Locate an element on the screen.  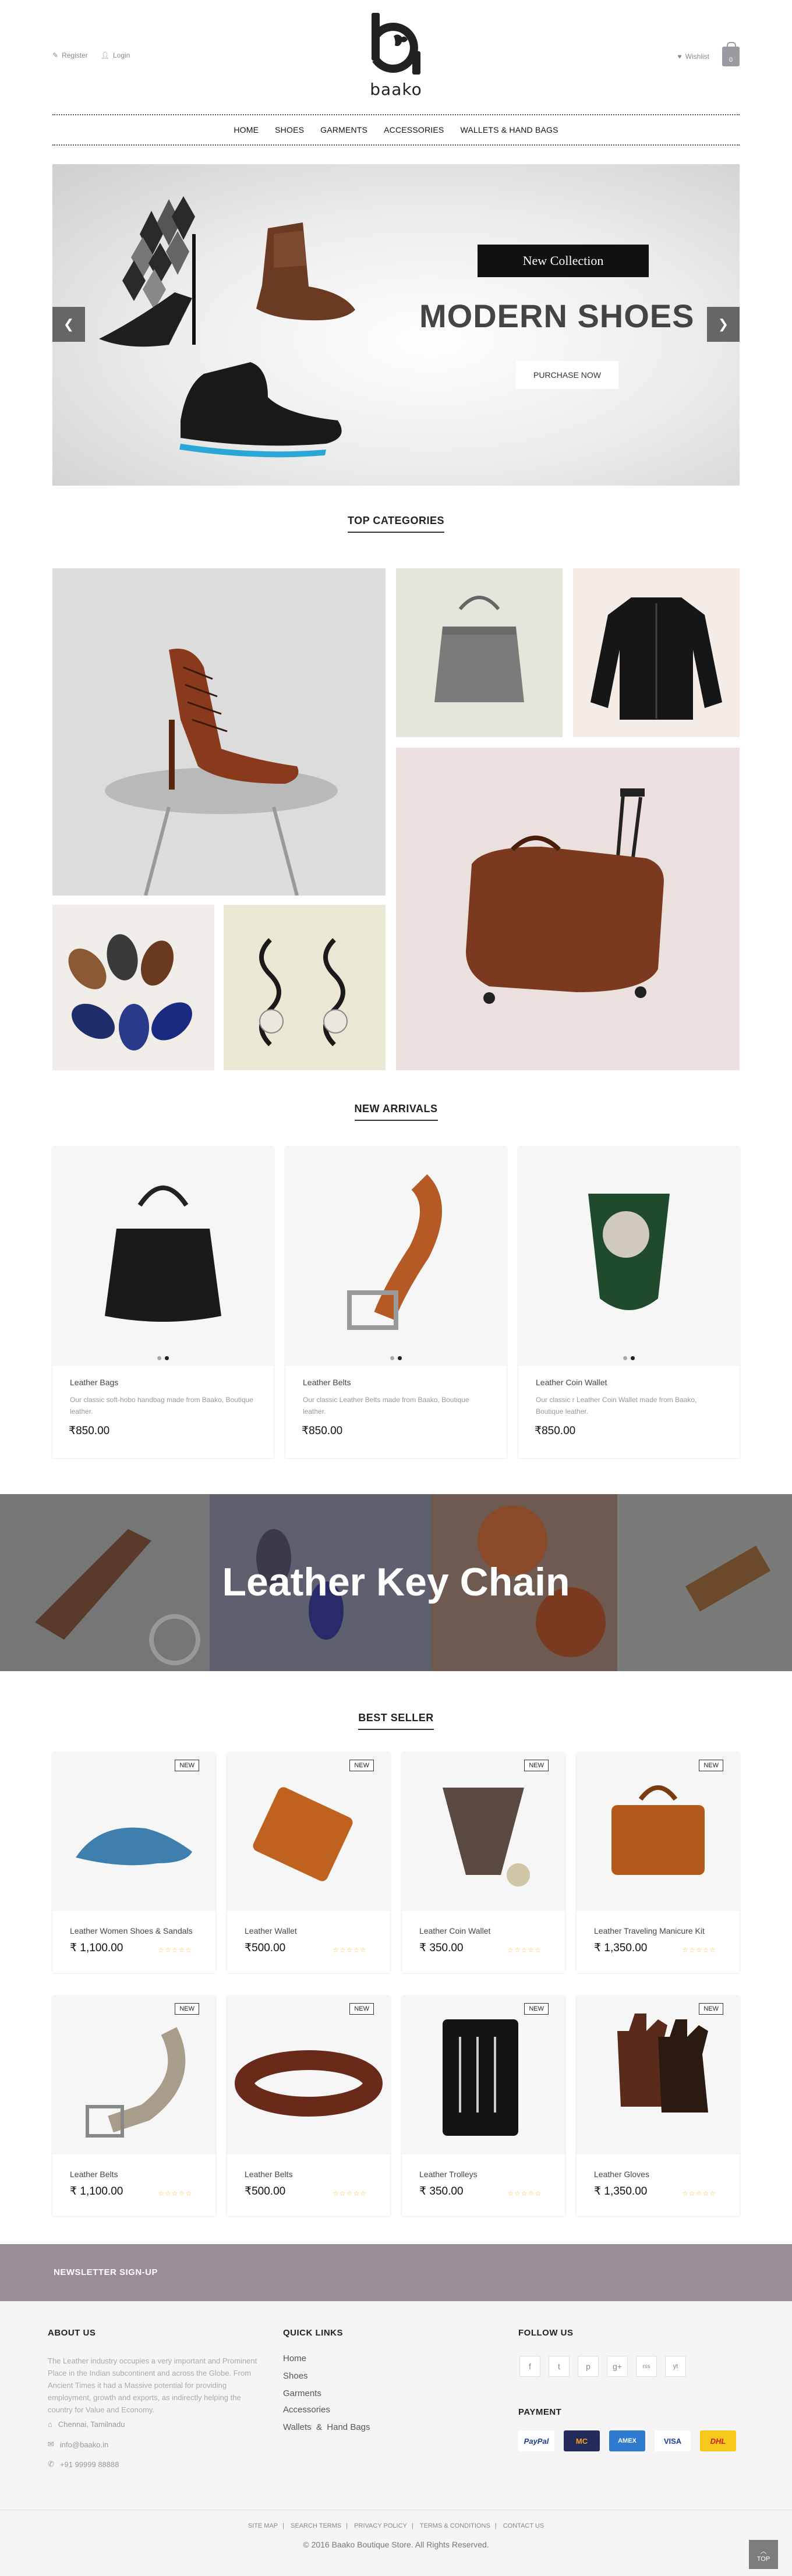
nav-wallets-hand-bags: WALLETS & HAND BAGS is located at coordinates (509, 130).